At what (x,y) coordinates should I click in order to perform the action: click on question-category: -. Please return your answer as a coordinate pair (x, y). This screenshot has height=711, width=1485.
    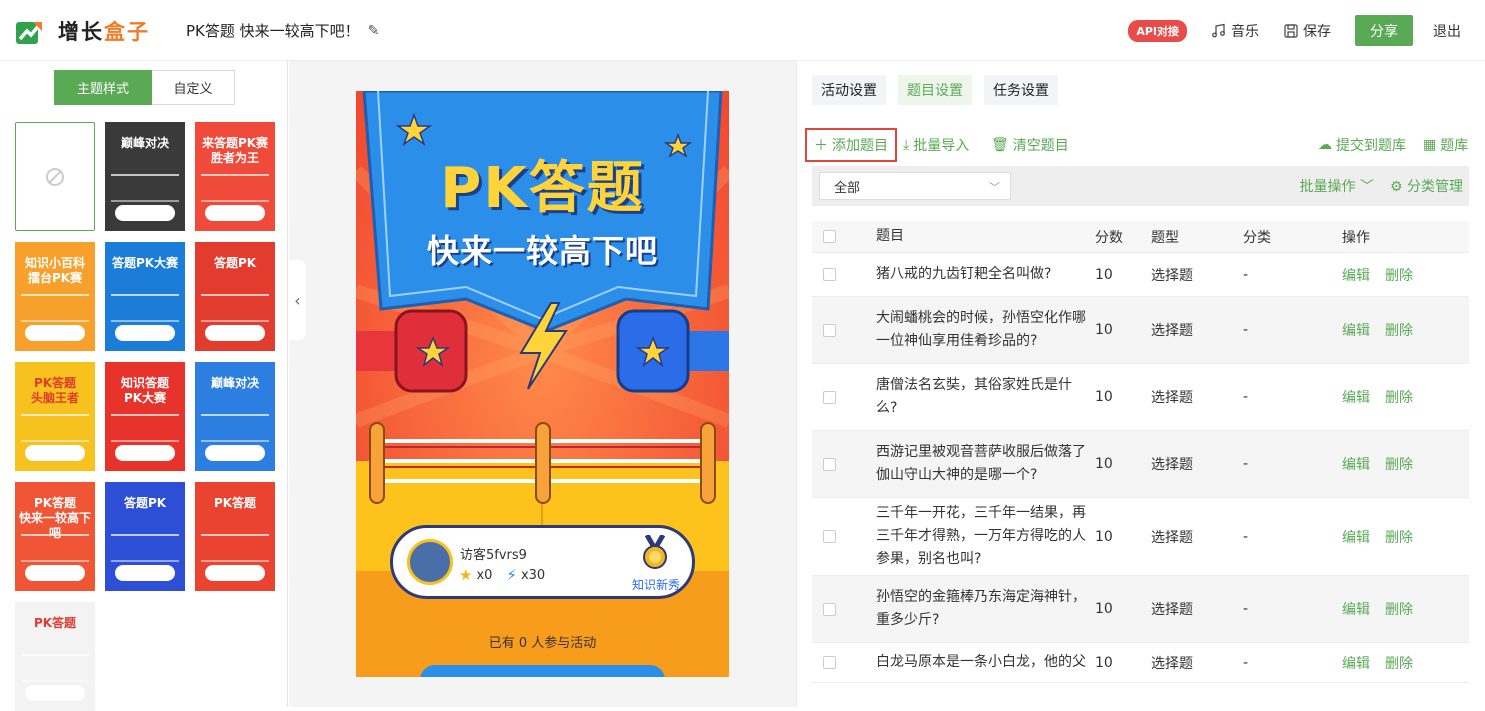
    Looking at the image, I should click on (1246, 536).